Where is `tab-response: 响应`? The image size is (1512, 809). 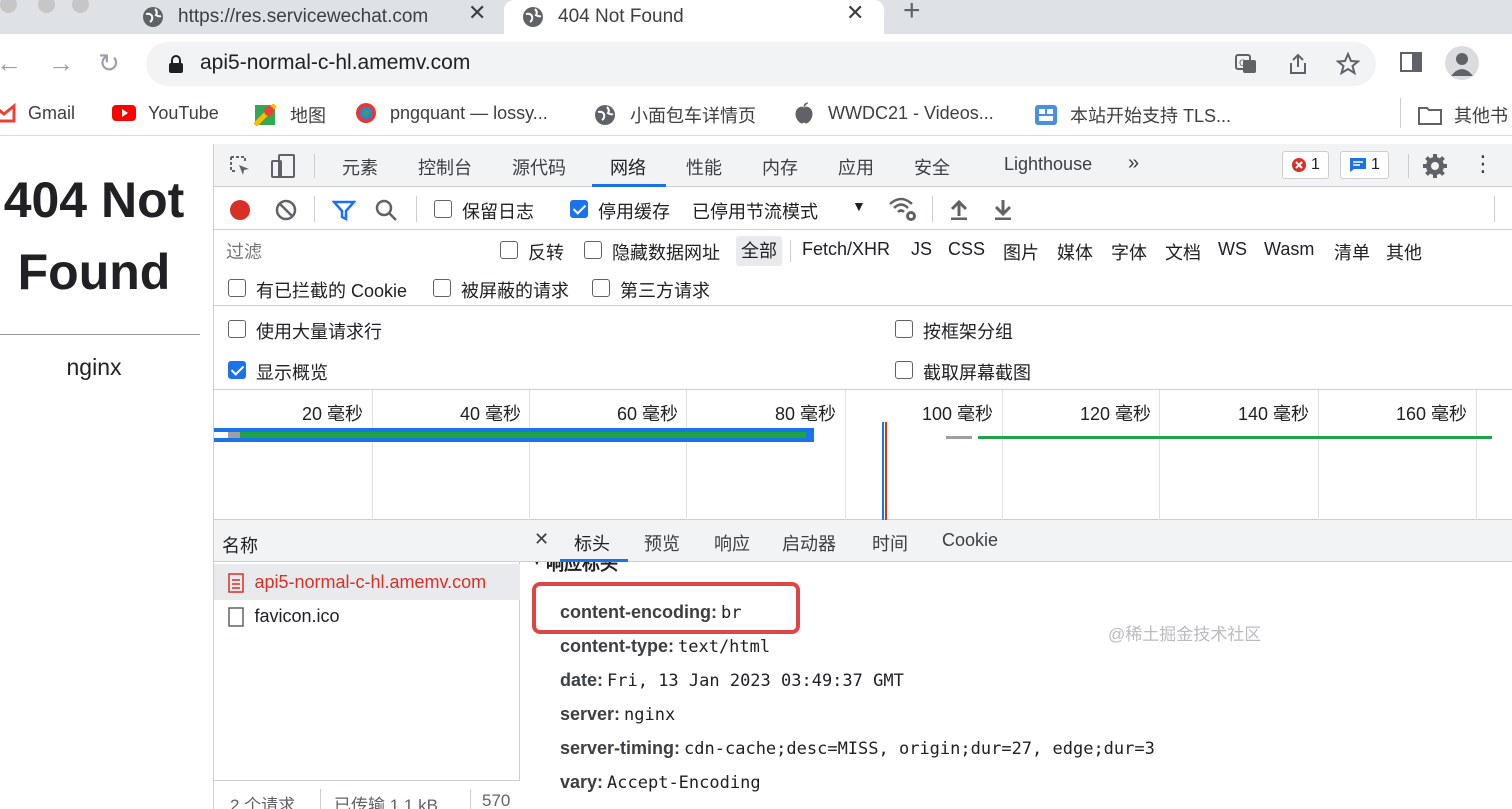 tab-response: 响应 is located at coordinates (732, 543).